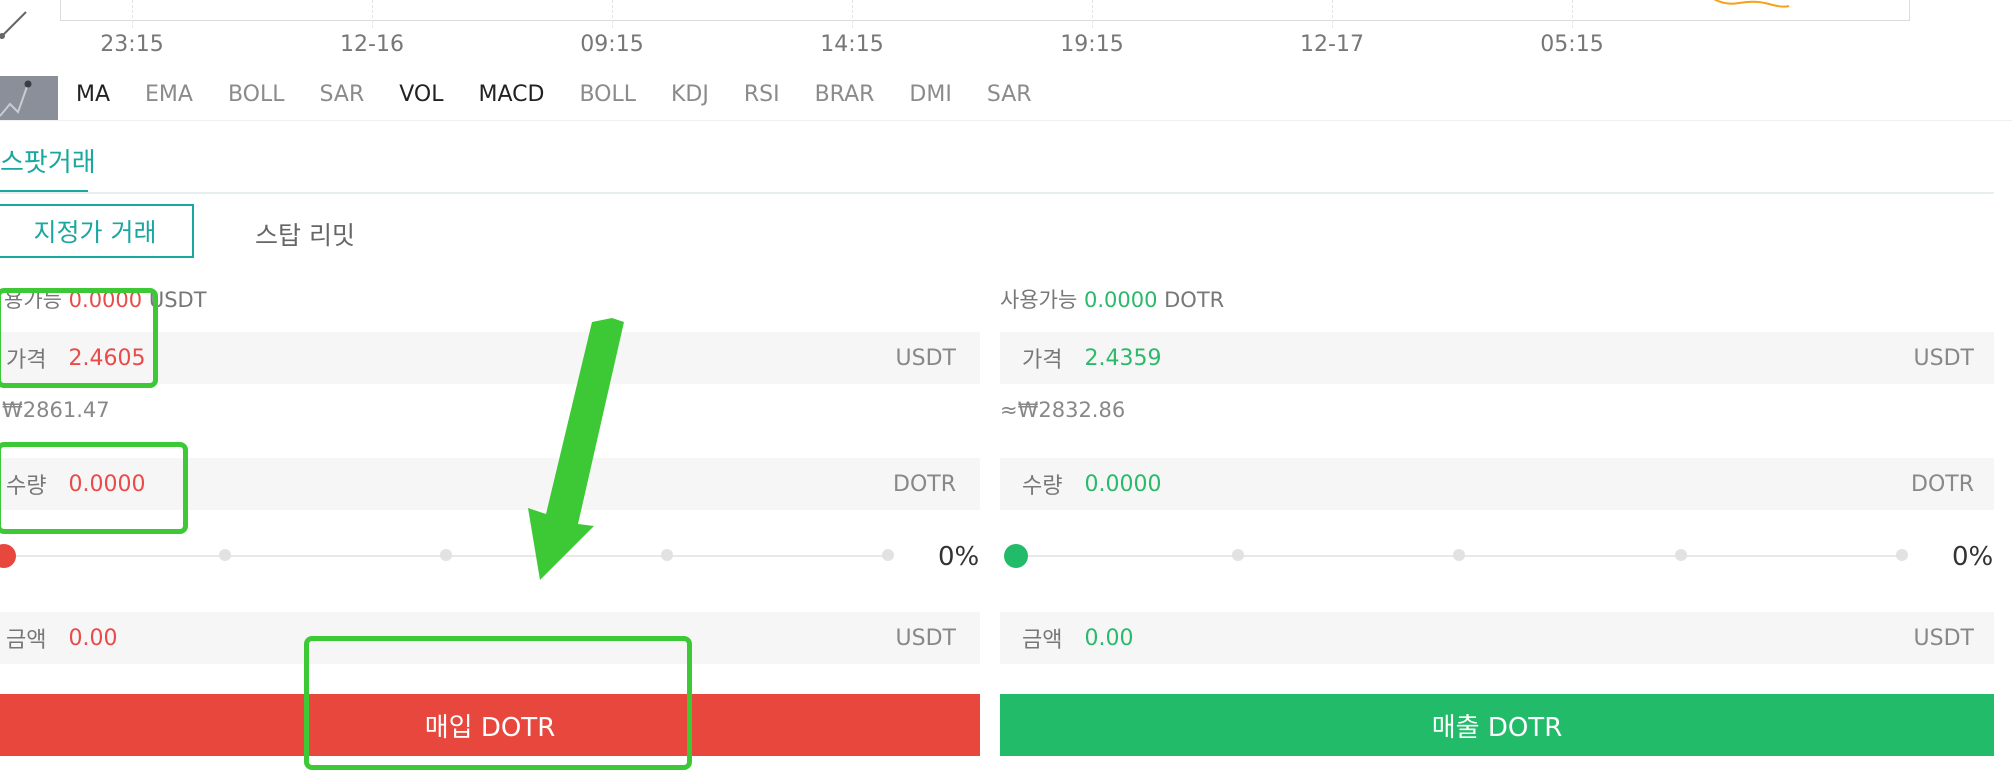 The image size is (2012, 774). Describe the element at coordinates (1063, 410) in the screenshot. I see `sell-krw-approx: ≈₩2832.86` at that location.